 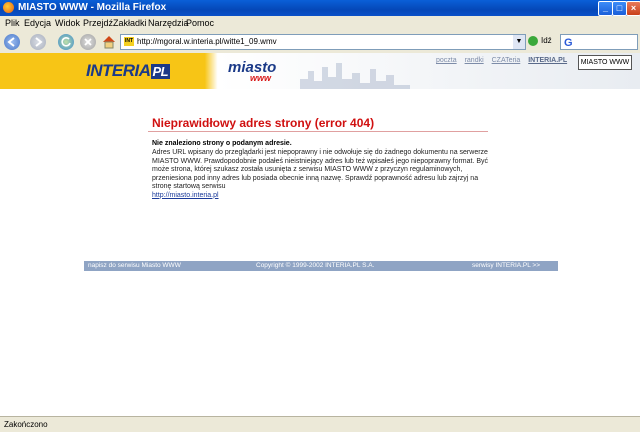 What do you see at coordinates (12, 23) in the screenshot?
I see `menu-file: Plik` at bounding box center [12, 23].